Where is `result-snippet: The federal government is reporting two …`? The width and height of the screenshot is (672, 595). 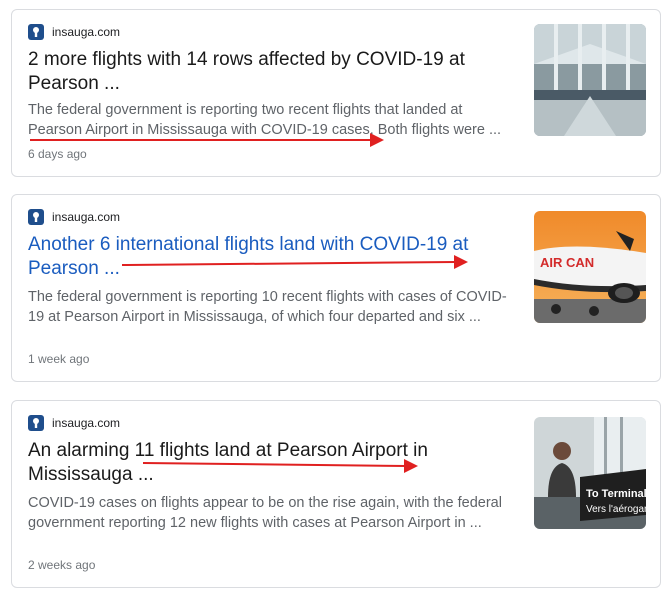
result-snippet: The federal government is reporting two … is located at coordinates (265, 120).